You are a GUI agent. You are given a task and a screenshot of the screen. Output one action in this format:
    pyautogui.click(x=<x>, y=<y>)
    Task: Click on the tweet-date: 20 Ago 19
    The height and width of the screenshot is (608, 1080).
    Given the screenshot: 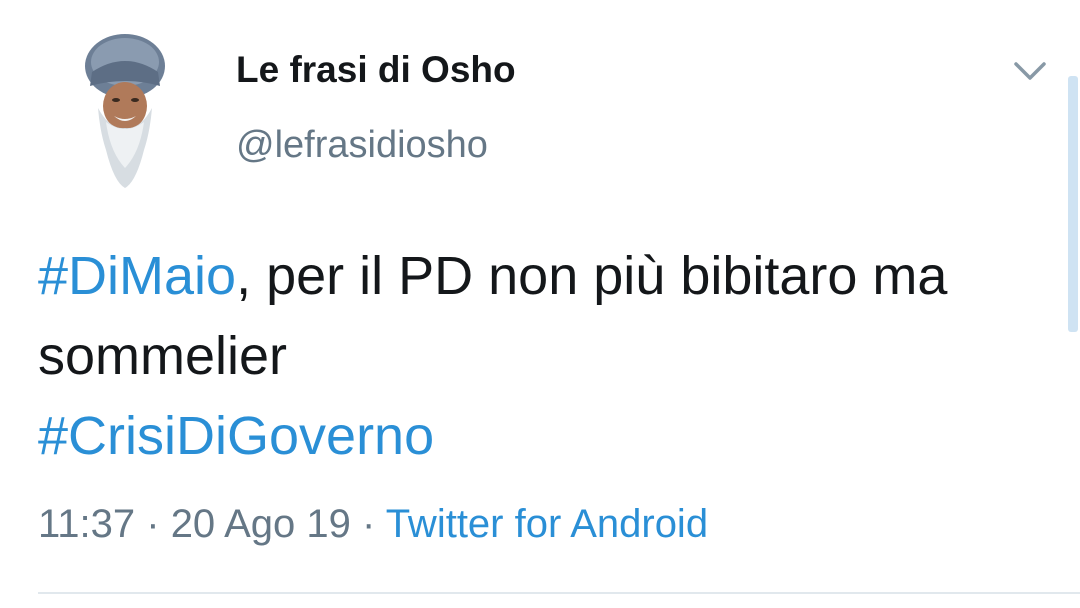 What is the action you would take?
    pyautogui.click(x=260, y=524)
    